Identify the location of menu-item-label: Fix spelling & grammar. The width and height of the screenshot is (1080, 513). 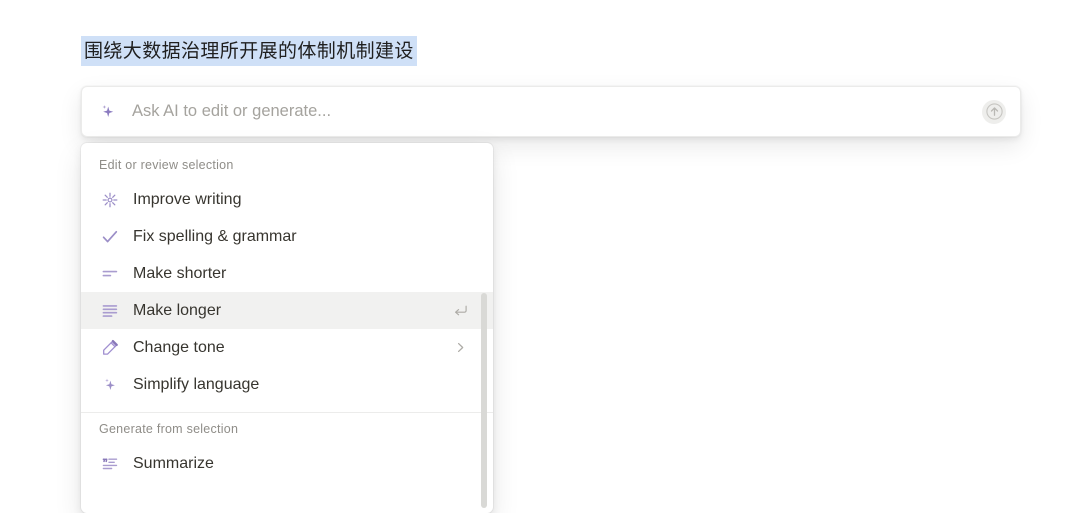
(215, 236).